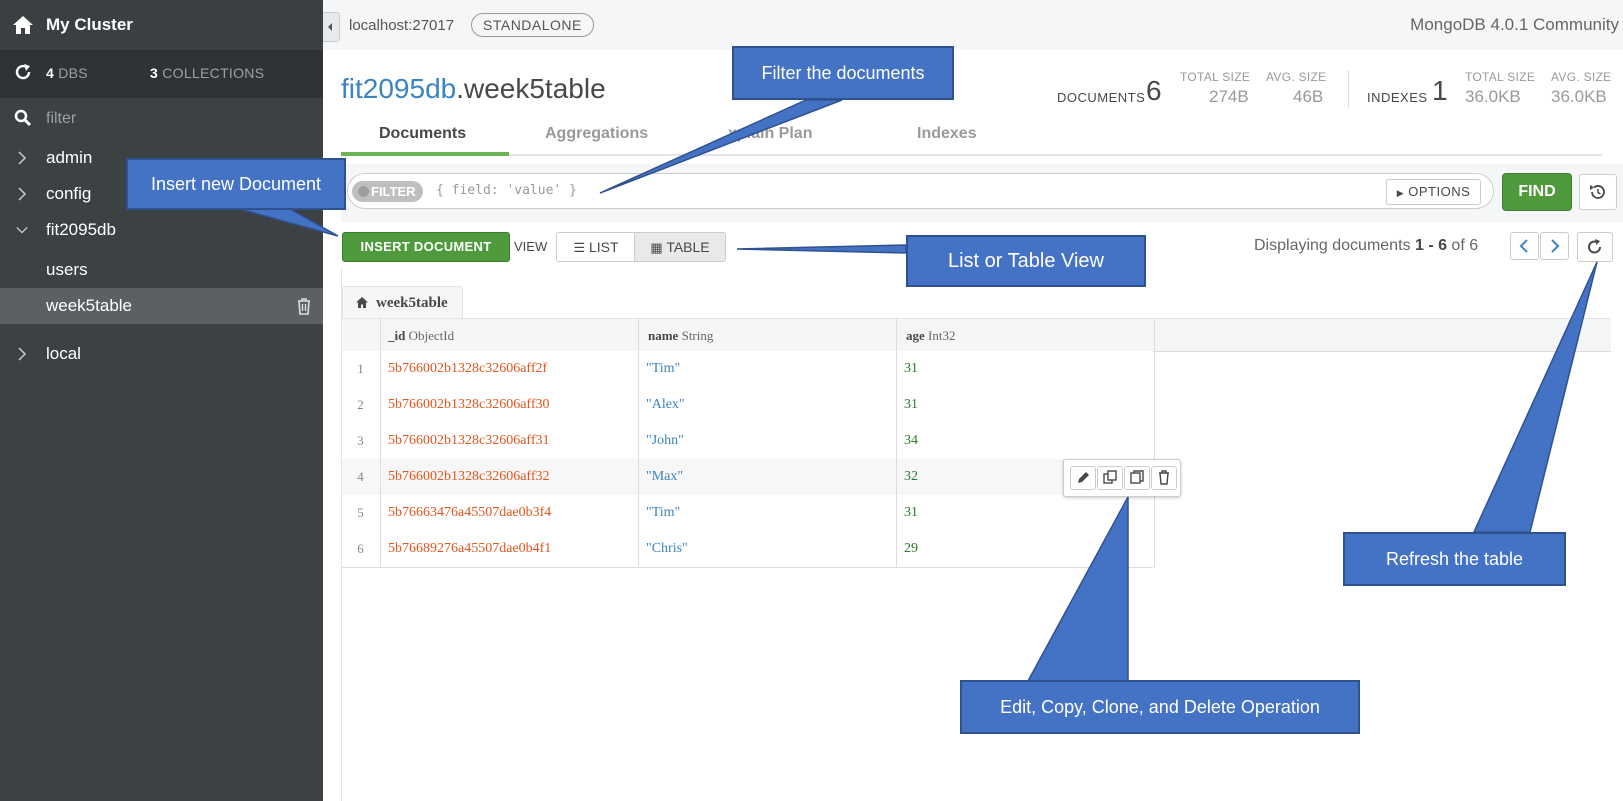 This screenshot has width=1623, height=801. I want to click on db-link: fit2095db, so click(398, 88).